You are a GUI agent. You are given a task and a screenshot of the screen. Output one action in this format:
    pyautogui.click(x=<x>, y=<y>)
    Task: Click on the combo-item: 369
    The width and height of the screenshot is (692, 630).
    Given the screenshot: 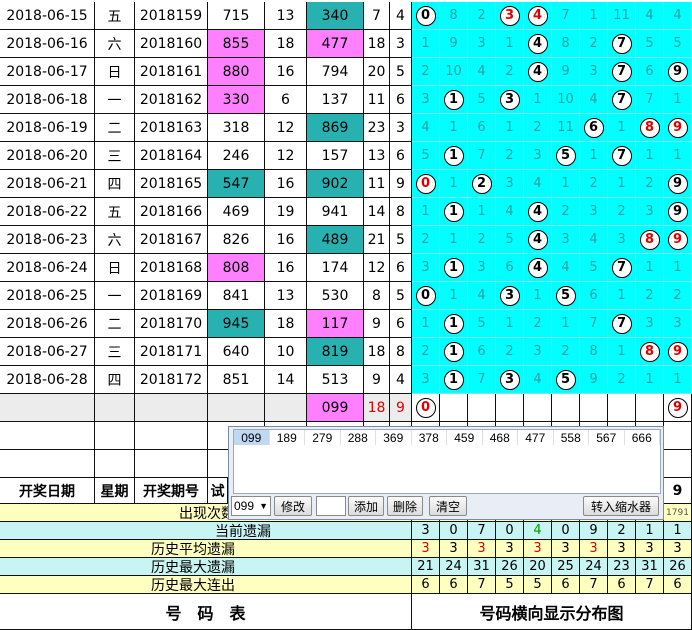 What is the action you would take?
    pyautogui.click(x=394, y=438)
    